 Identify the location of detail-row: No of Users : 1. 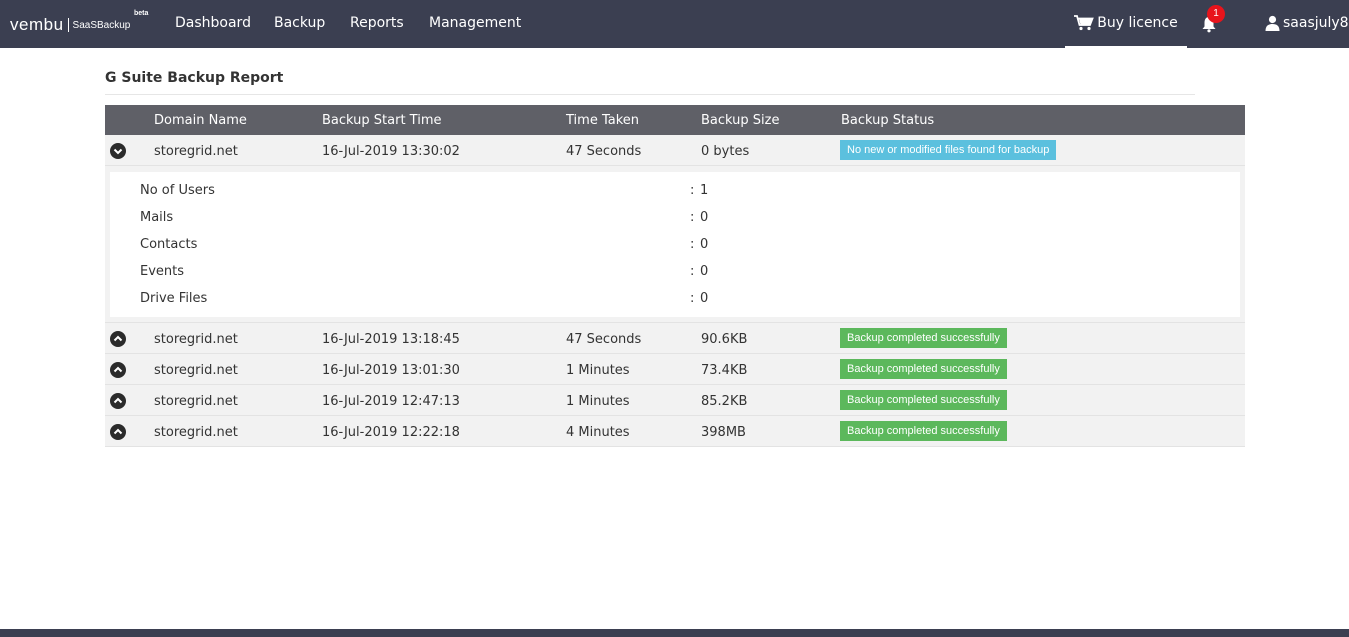
(440, 193).